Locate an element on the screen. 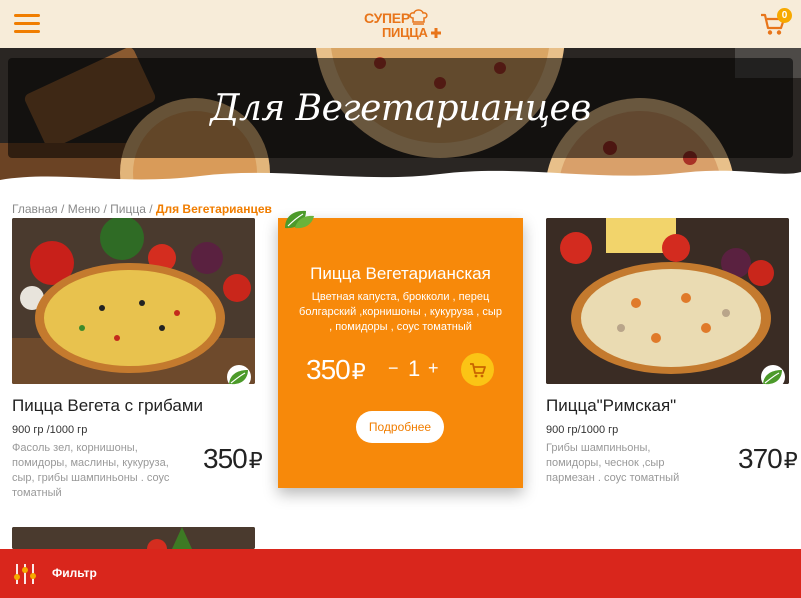  page-title: Для Вегетарианцев is located at coordinates (400, 108).